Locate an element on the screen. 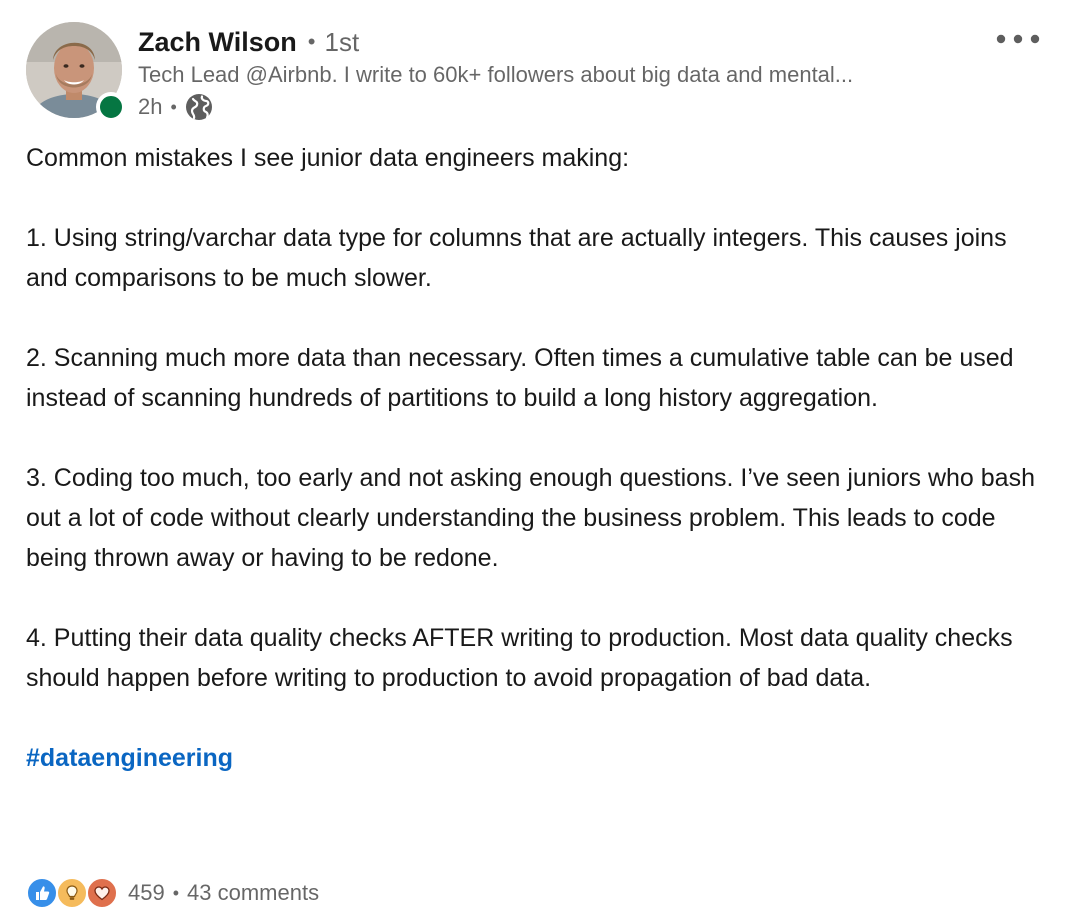 The image size is (1066, 920). post-timestamp: 2h is located at coordinates (150, 106).